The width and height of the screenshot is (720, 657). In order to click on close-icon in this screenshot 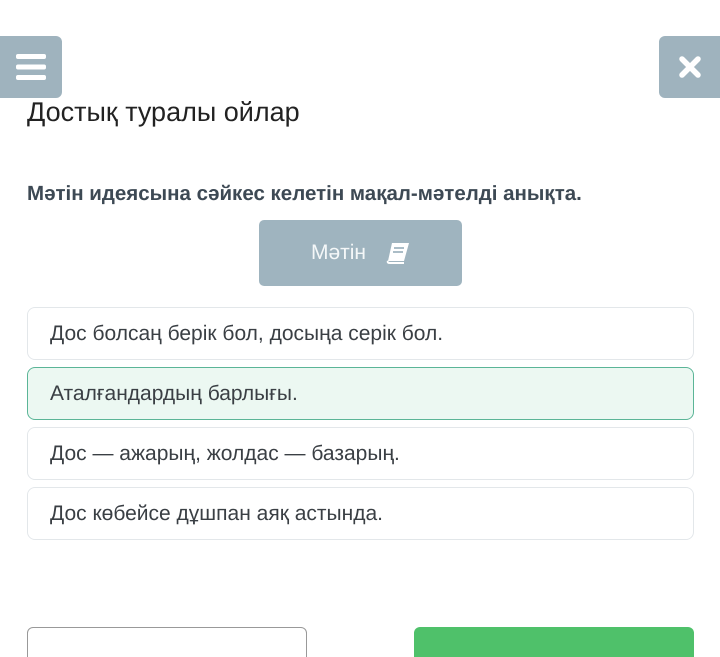, I will do `click(689, 67)`.